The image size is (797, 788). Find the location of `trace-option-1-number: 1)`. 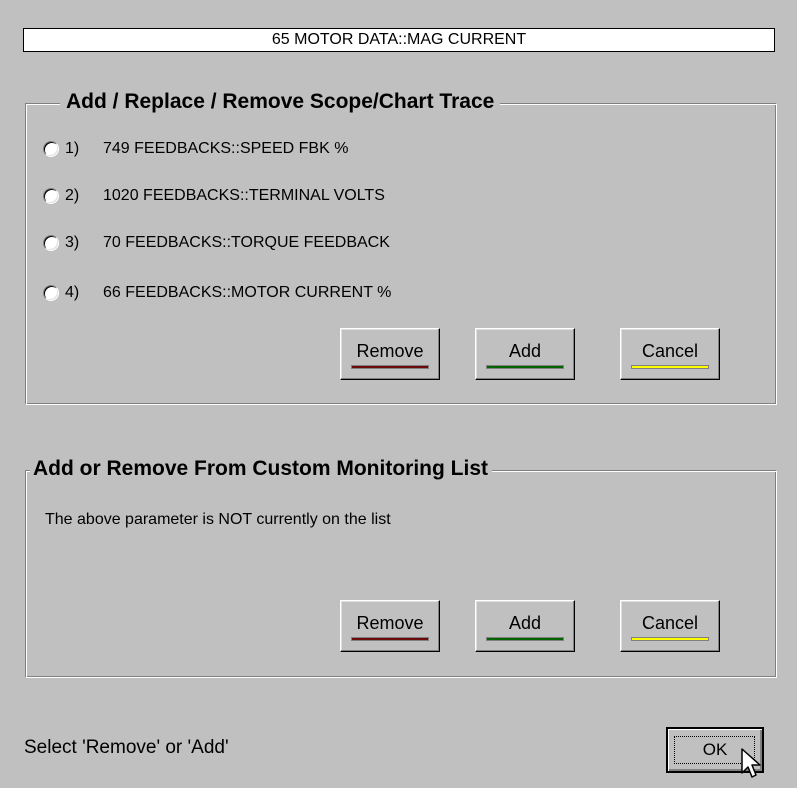

trace-option-1-number: 1) is located at coordinates (72, 148).